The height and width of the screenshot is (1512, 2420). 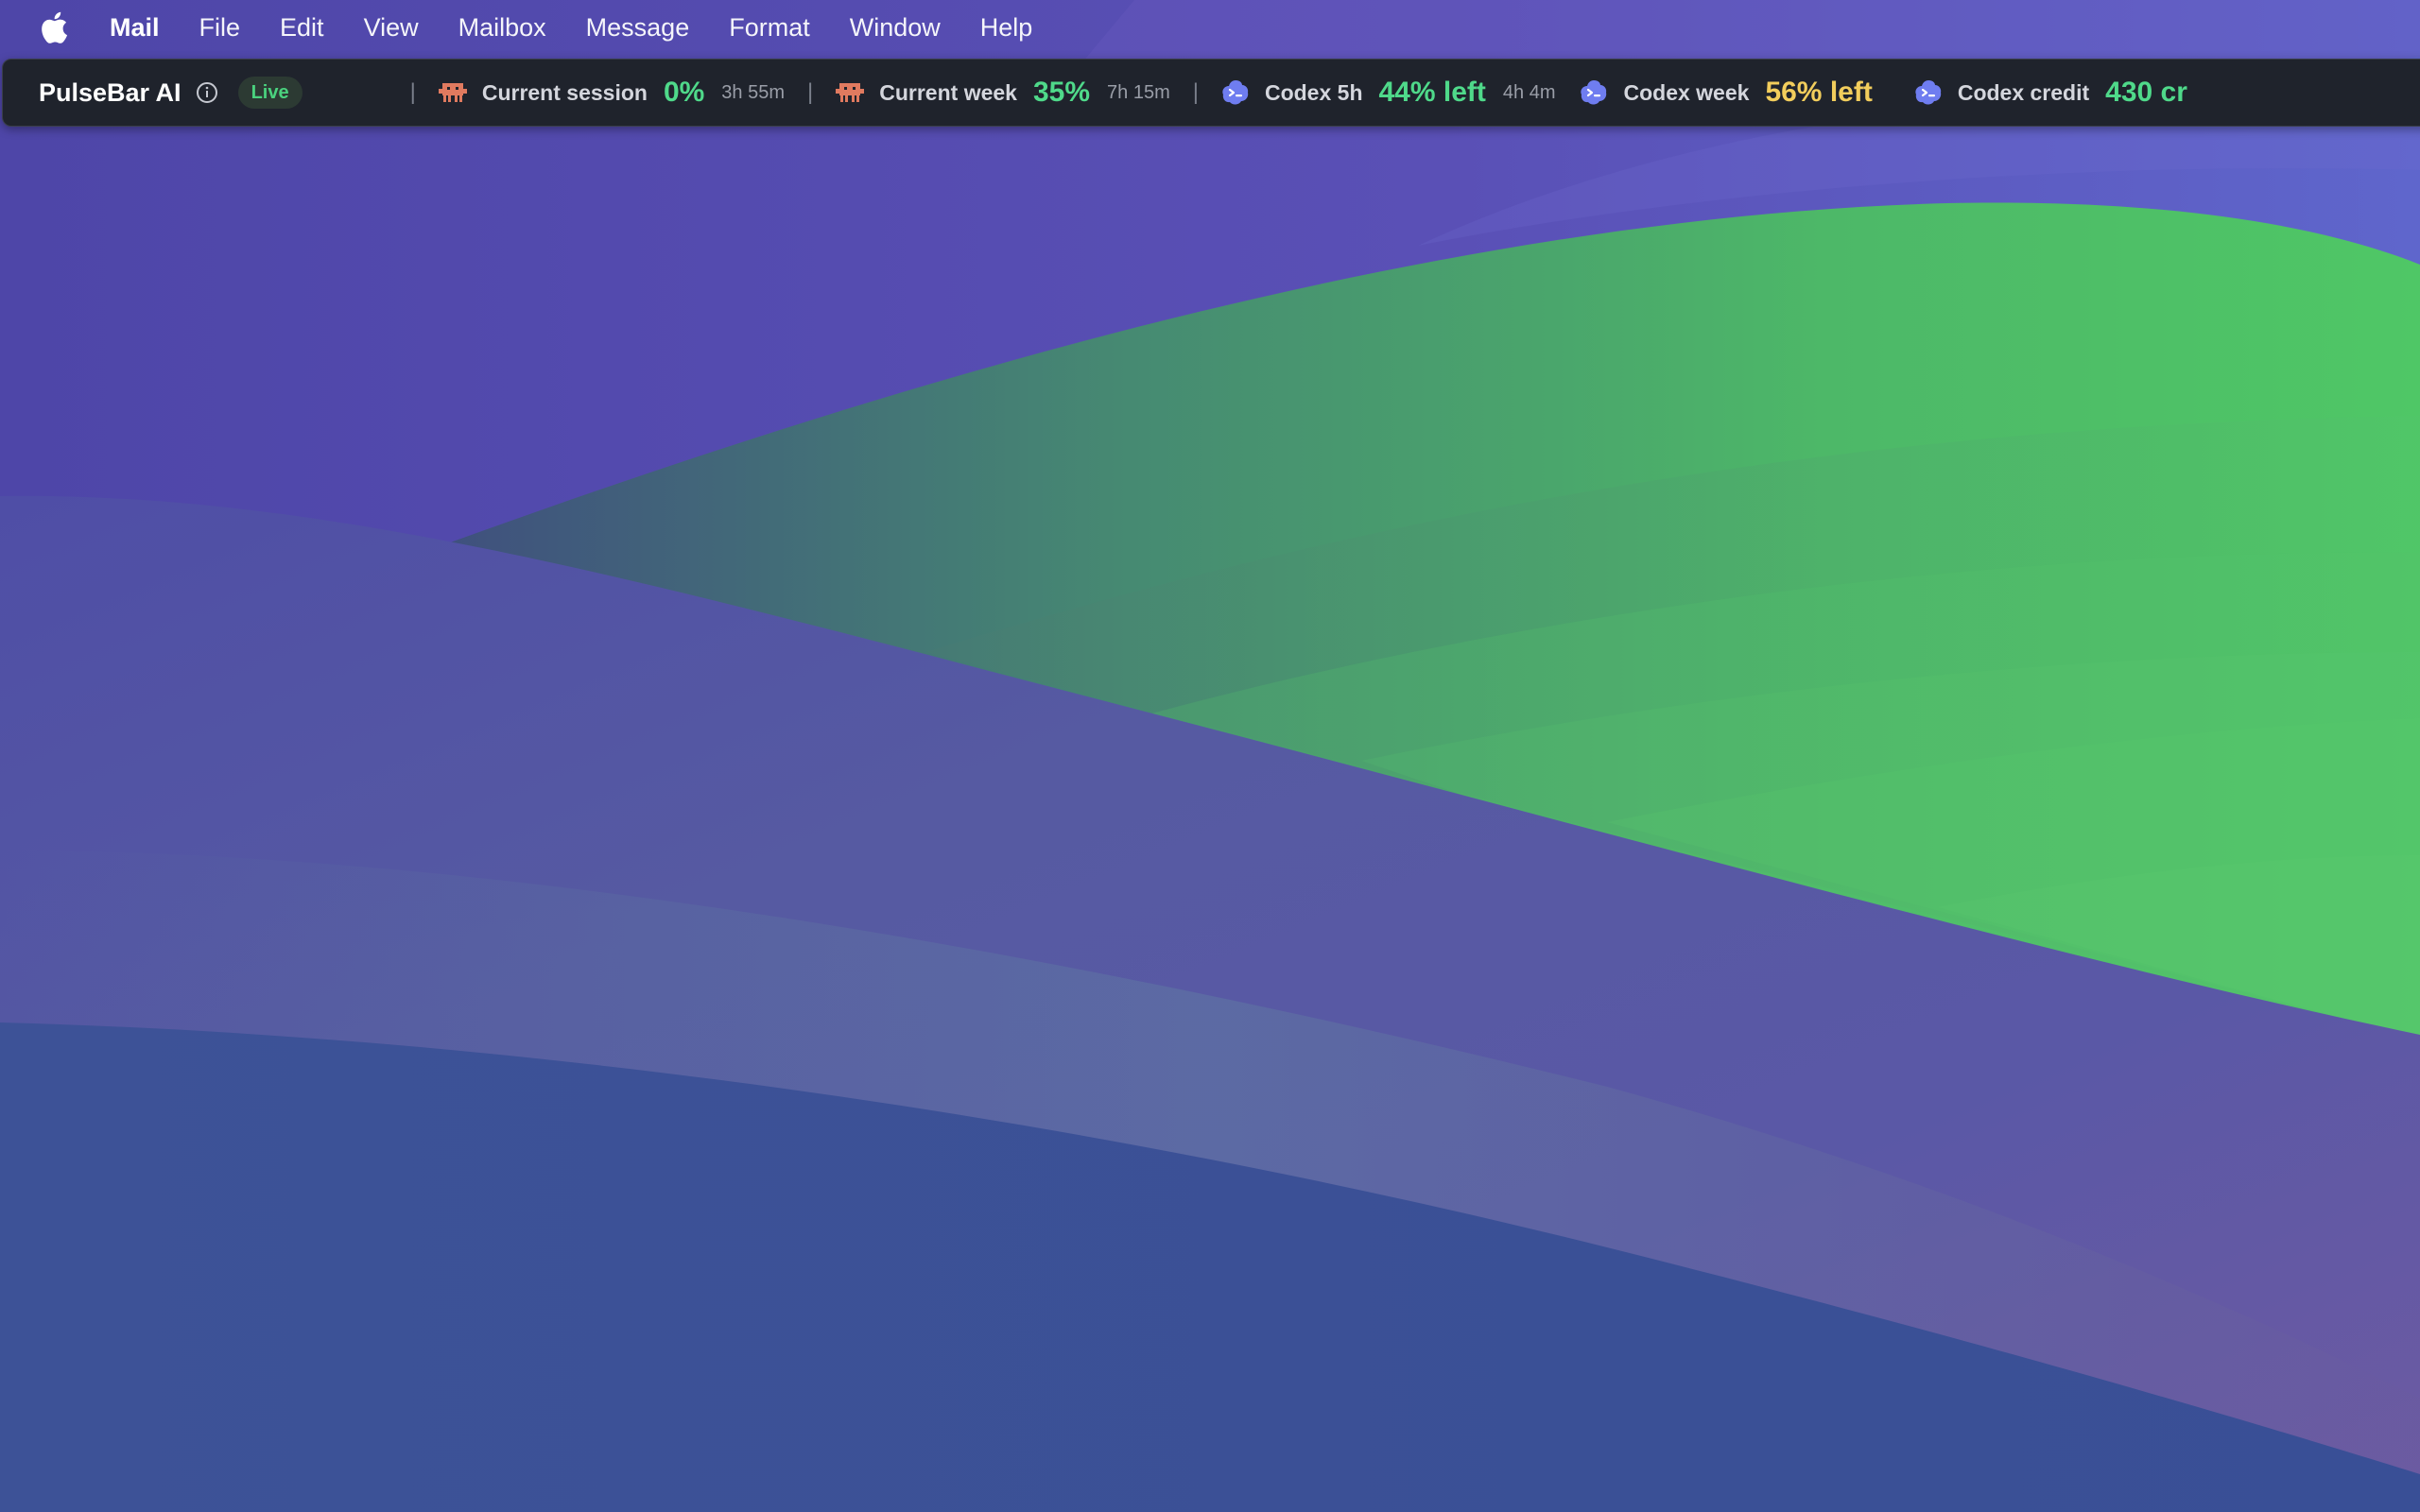 I want to click on pulsebar-brand: PulseBar AI, so click(x=111, y=92).